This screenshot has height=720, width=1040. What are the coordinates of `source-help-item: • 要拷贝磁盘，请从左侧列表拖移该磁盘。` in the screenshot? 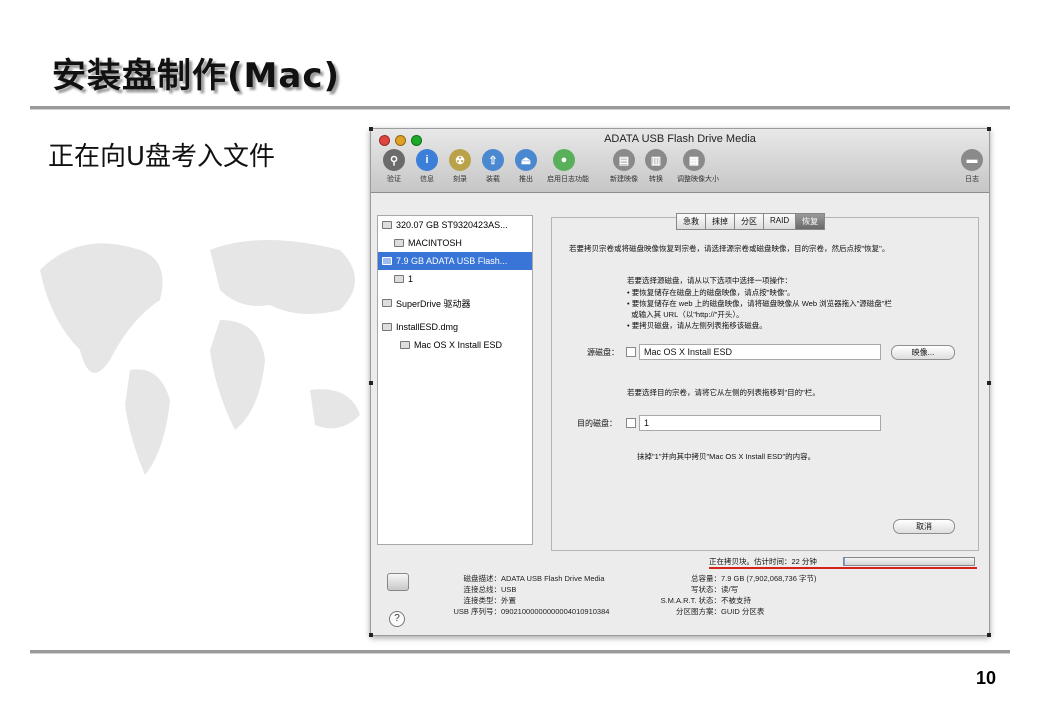 It's located at (697, 325).